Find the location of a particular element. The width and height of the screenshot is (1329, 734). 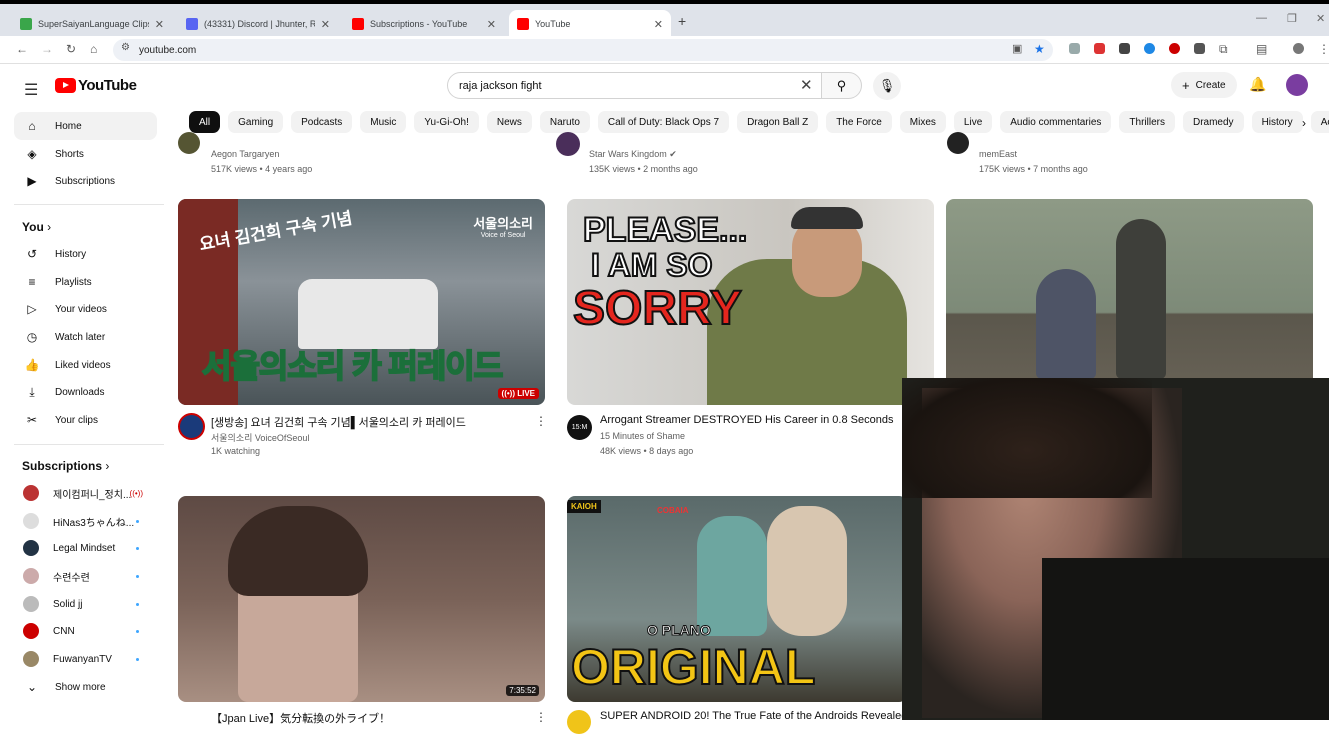

channel-name: 15 Minutes of Shame is located at coordinates (642, 436).